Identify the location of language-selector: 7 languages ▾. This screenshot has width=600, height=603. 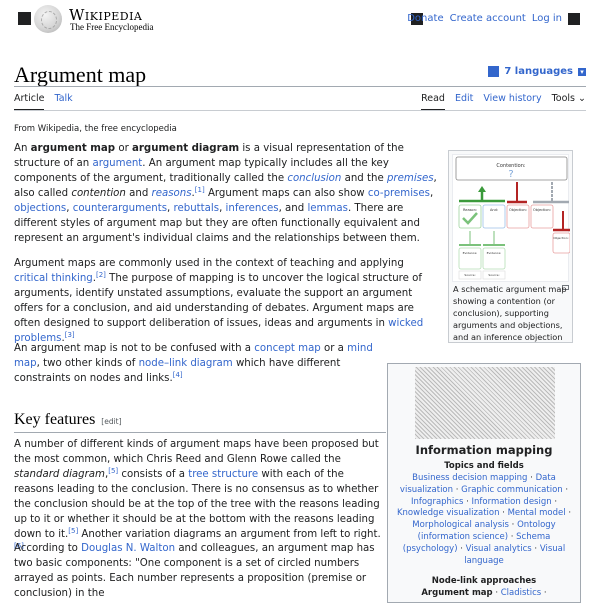
(537, 71).